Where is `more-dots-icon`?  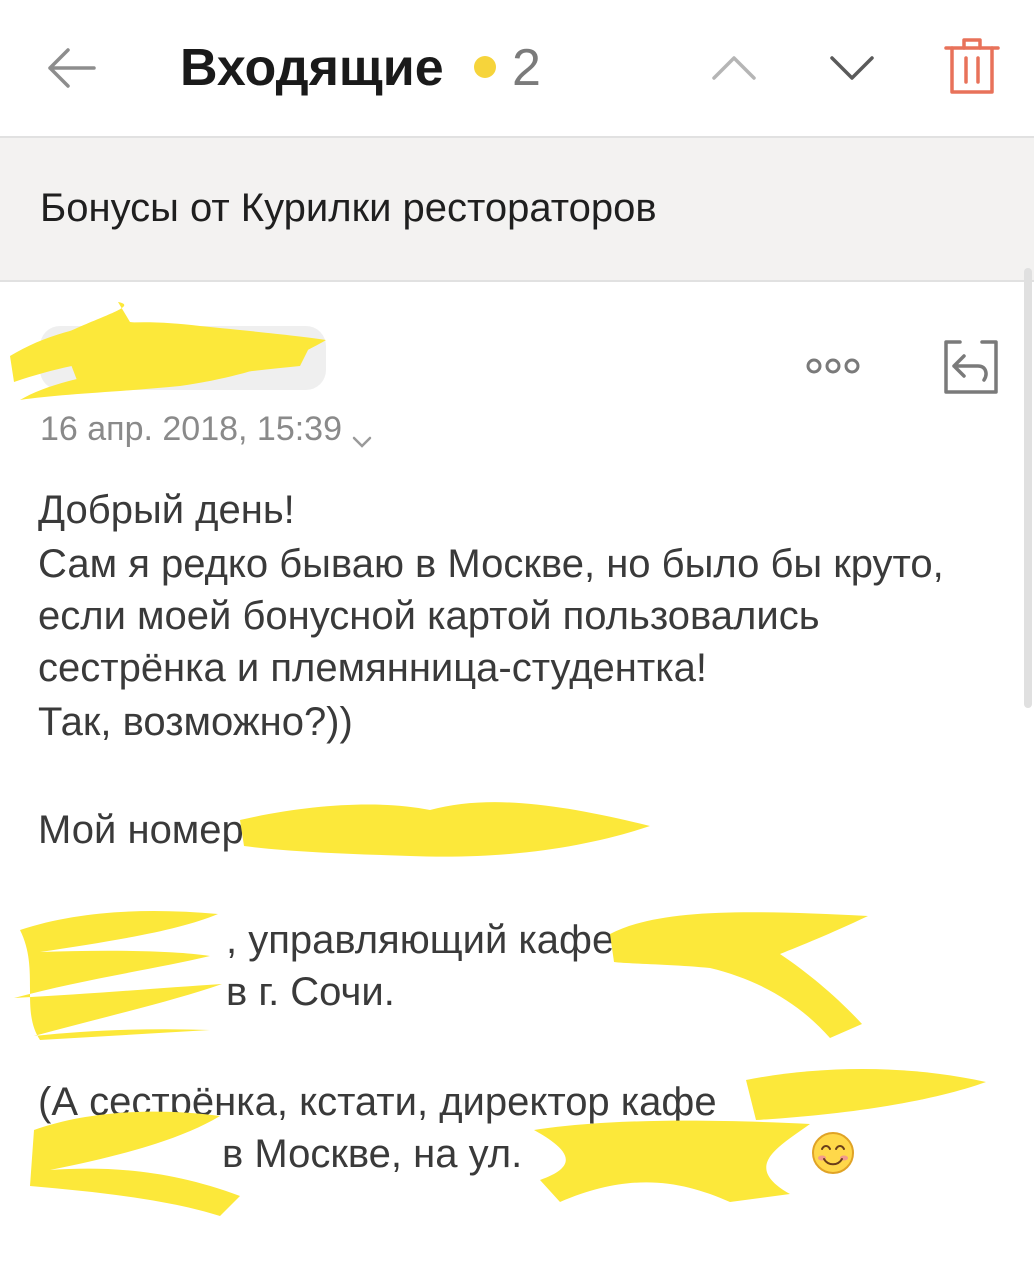 more-dots-icon is located at coordinates (835, 366).